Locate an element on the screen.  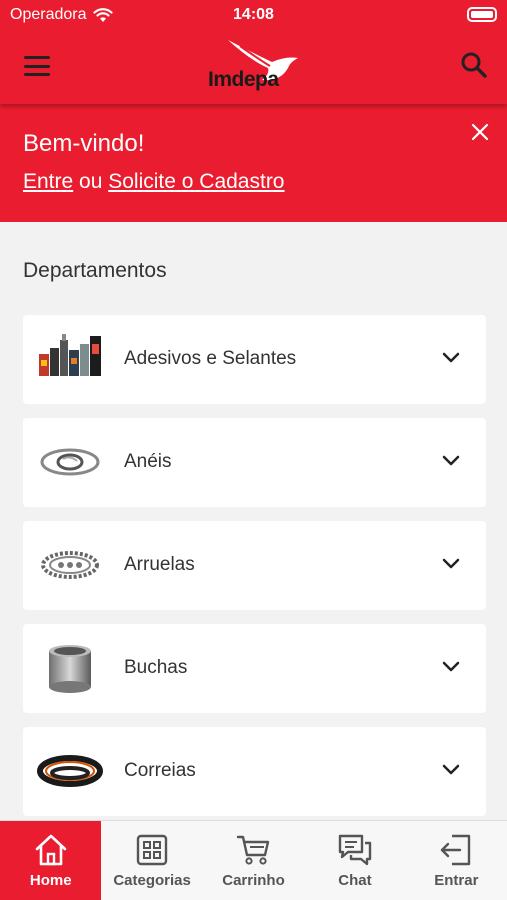
tab-categorias: Categorias is located at coordinates (151, 860).